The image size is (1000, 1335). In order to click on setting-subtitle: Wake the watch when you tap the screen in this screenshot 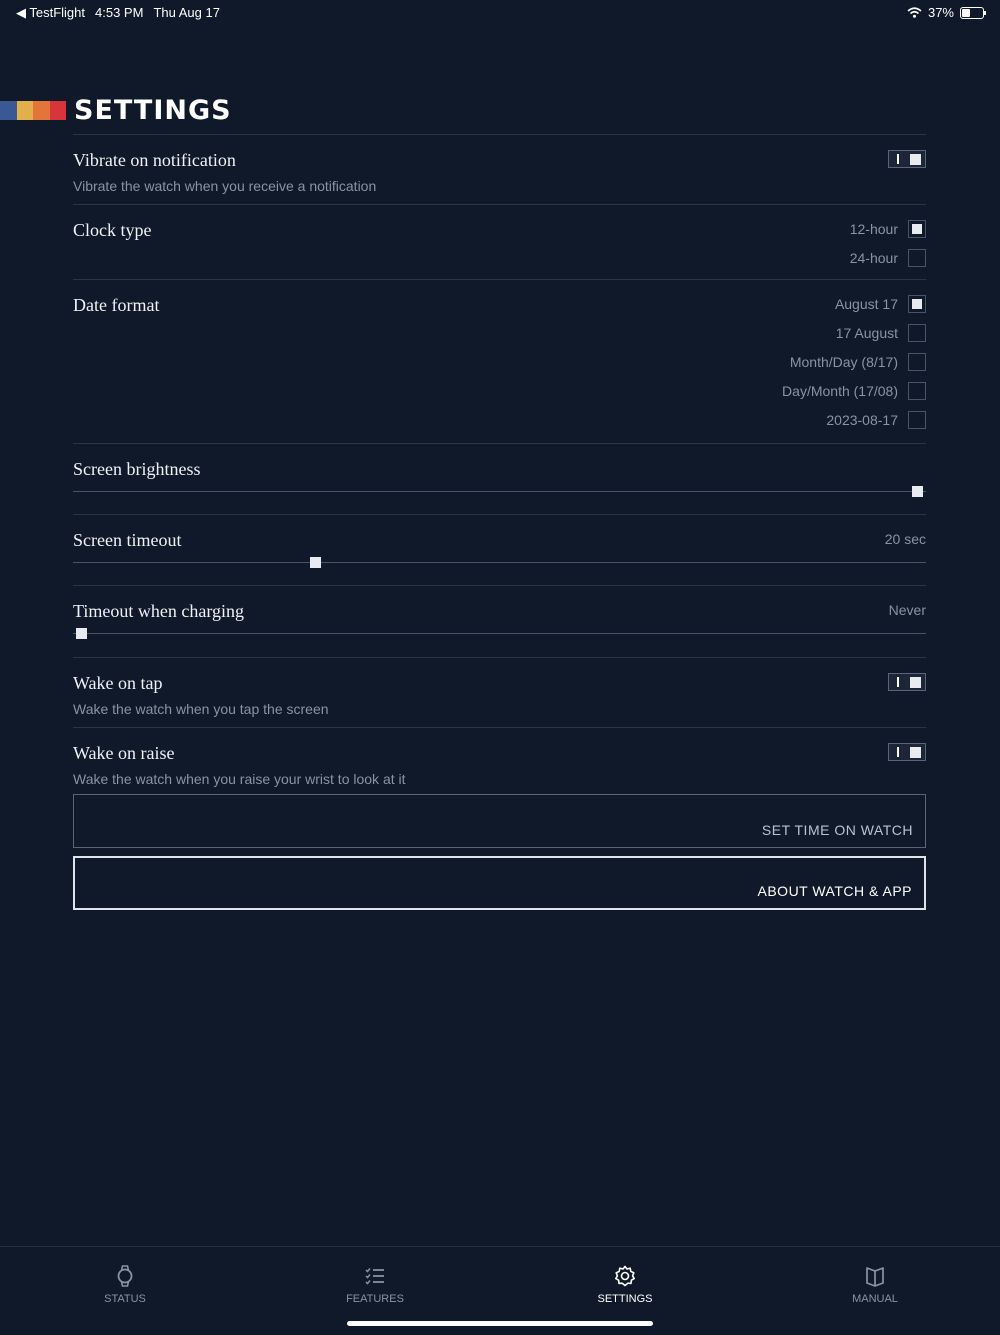, I will do `click(201, 709)`.